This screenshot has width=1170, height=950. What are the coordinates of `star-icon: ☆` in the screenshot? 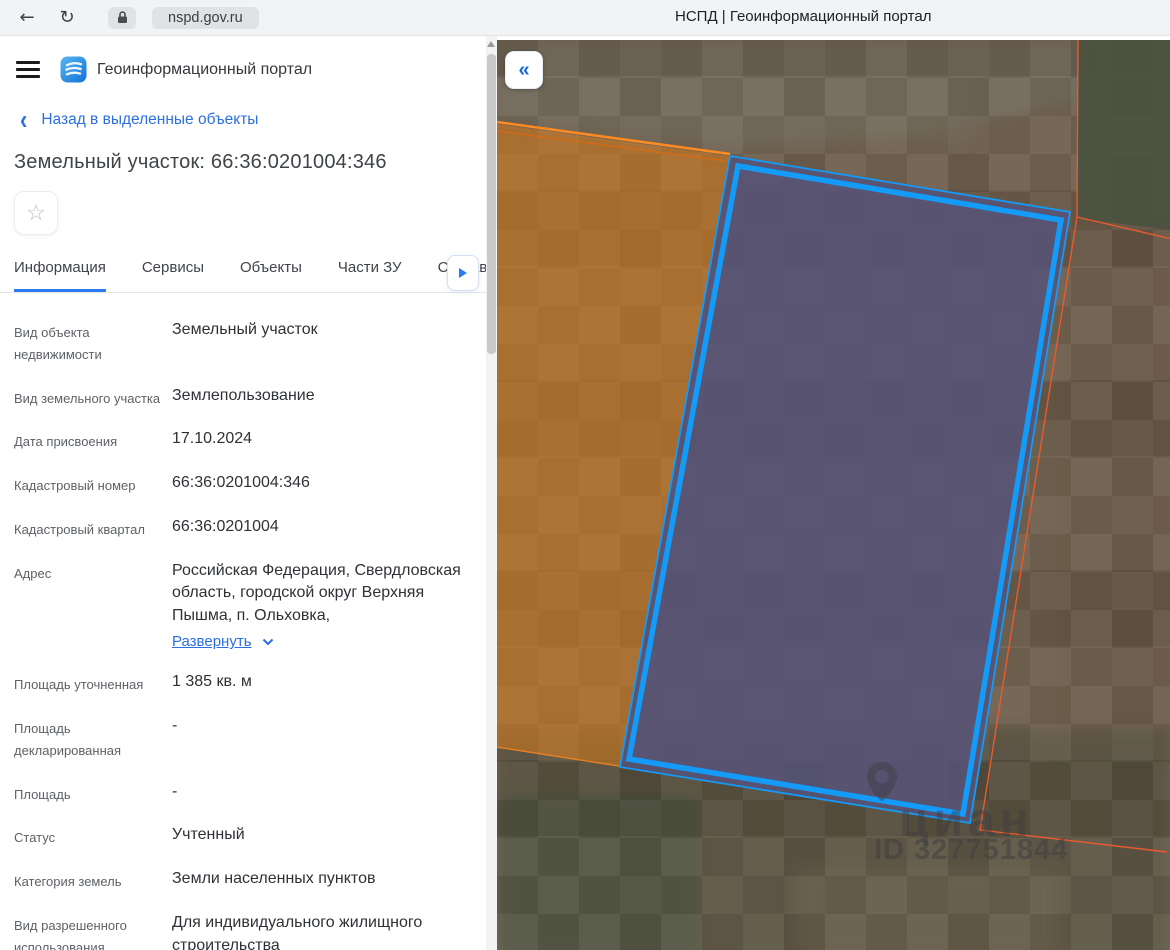 It's located at (36, 212).